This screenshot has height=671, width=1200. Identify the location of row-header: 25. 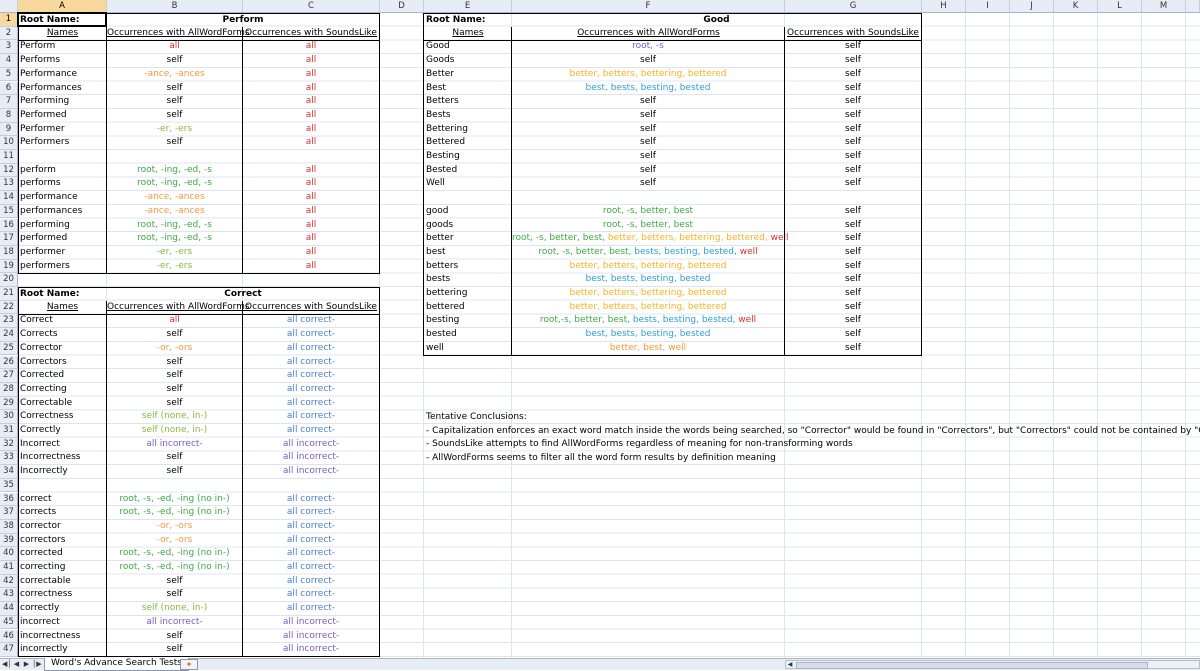
(9, 348).